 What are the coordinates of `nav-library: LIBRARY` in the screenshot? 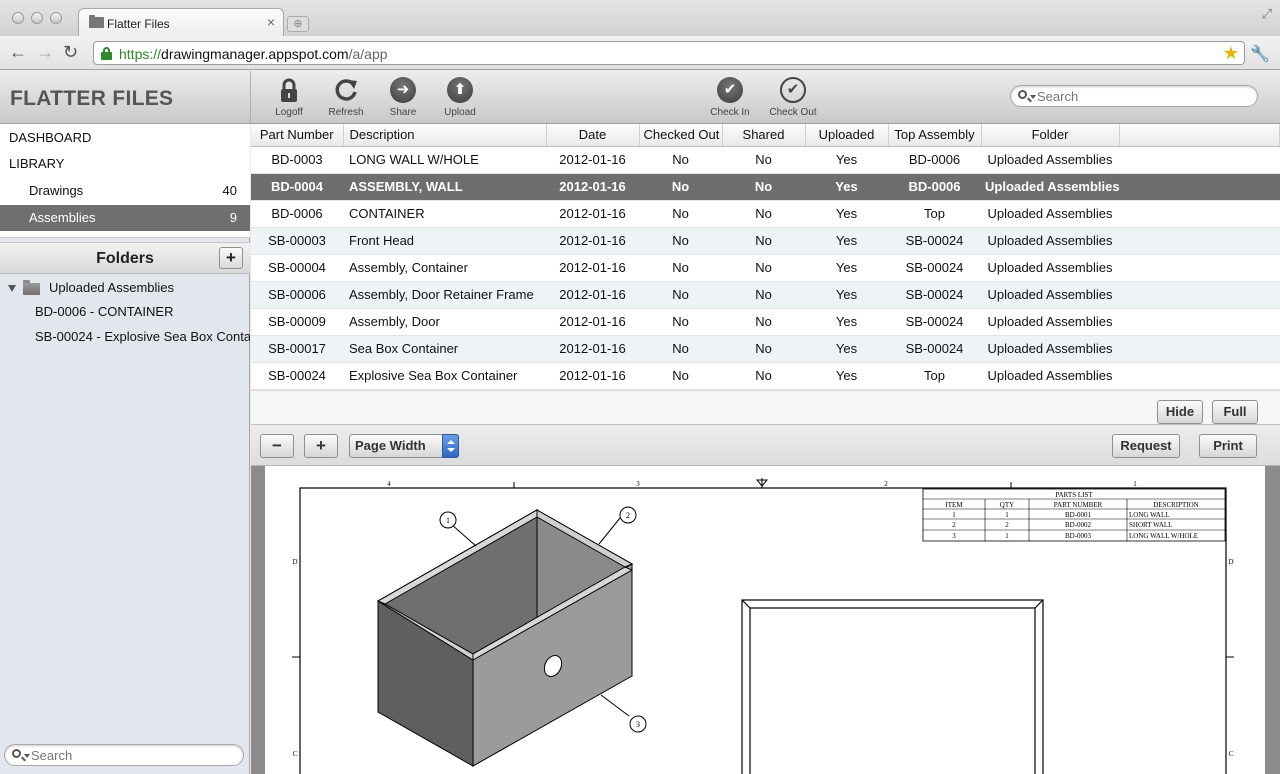 It's located at (125, 164).